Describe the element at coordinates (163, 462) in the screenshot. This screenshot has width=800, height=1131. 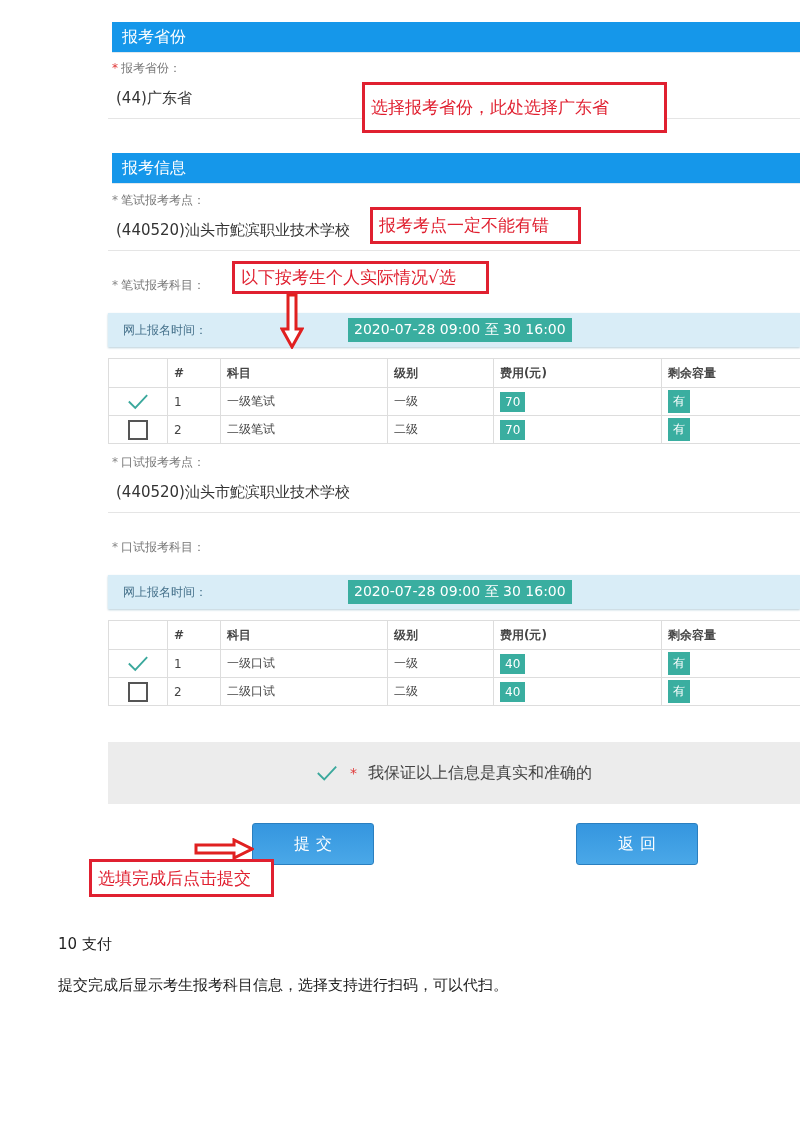
I see `field-label: 口试报考考点：` at that location.